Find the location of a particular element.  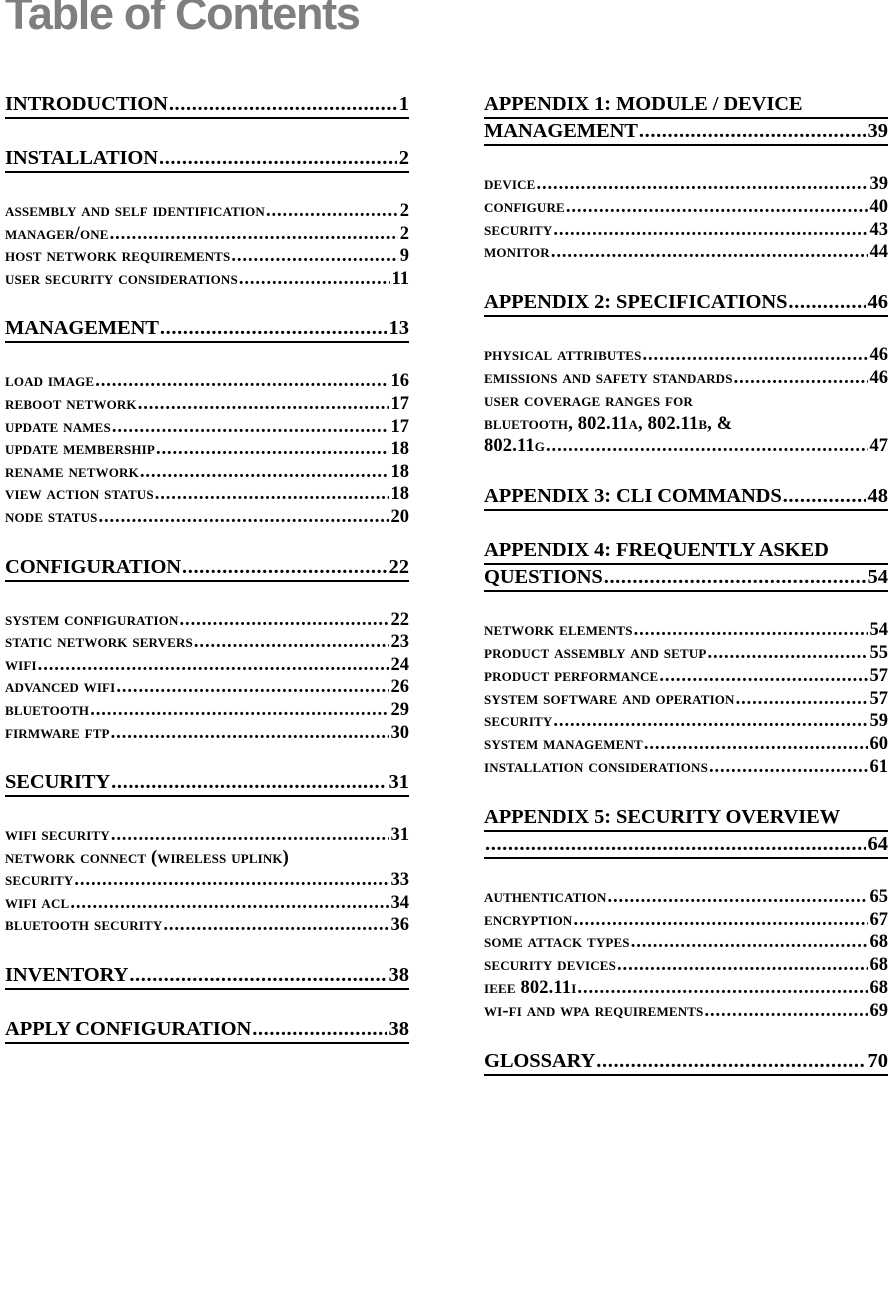

toc-subentry: Bluetooth Security 36 is located at coordinates (207, 925).